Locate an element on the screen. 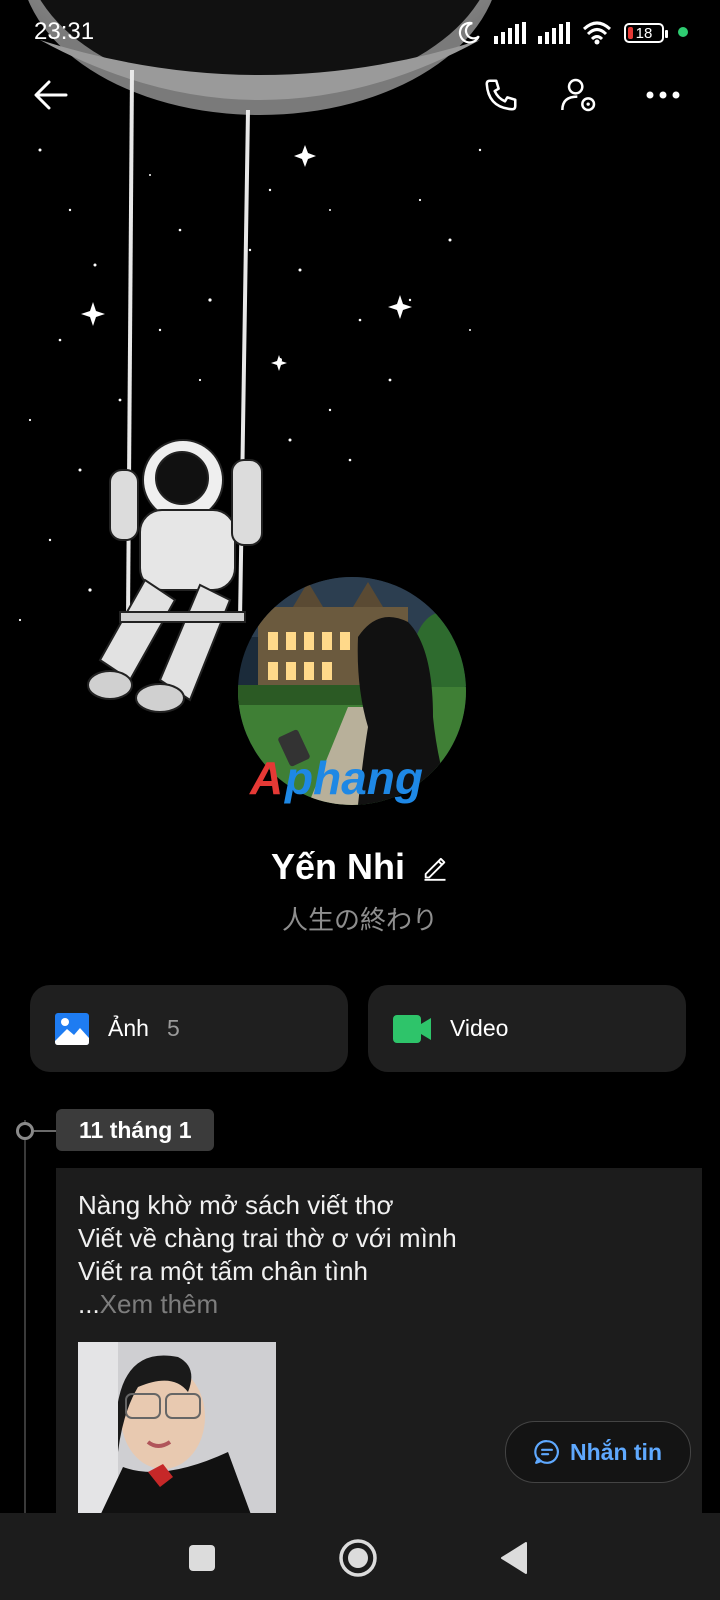  timeline-date: 11 tháng 1 is located at coordinates (135, 1130).